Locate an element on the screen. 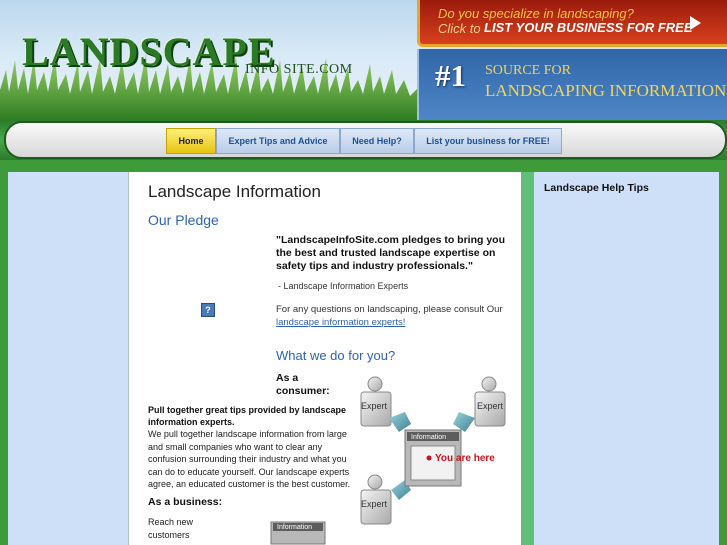 The image size is (727, 545). promo-question: Do you specialize in landscaping? is located at coordinates (536, 13).